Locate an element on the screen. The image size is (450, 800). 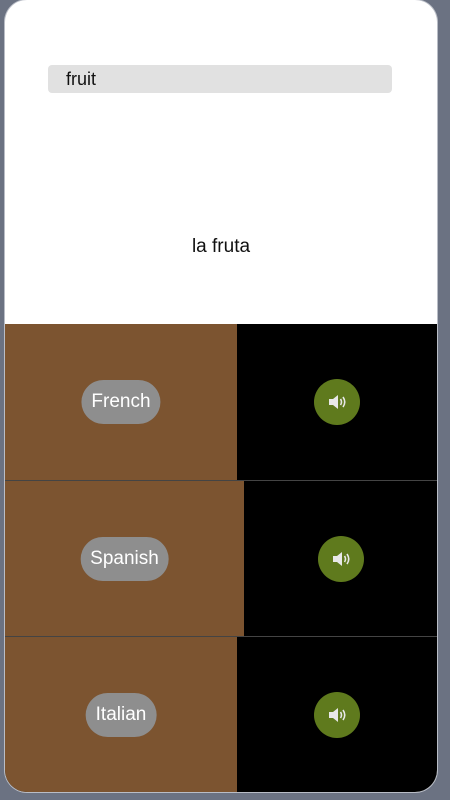
translation-text: la fruta is located at coordinates (221, 246).